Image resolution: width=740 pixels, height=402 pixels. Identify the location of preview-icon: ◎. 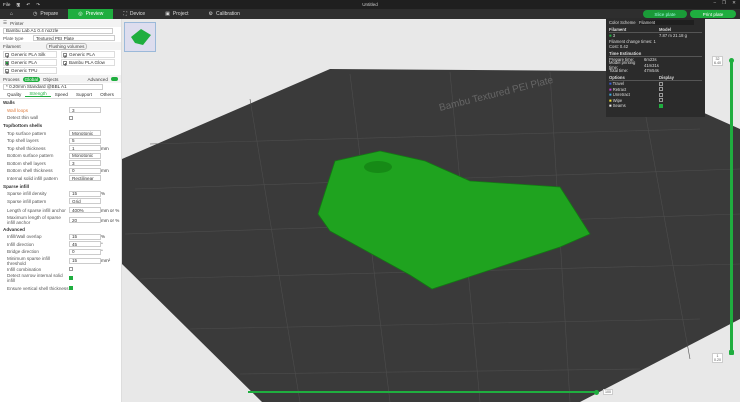
(80, 14).